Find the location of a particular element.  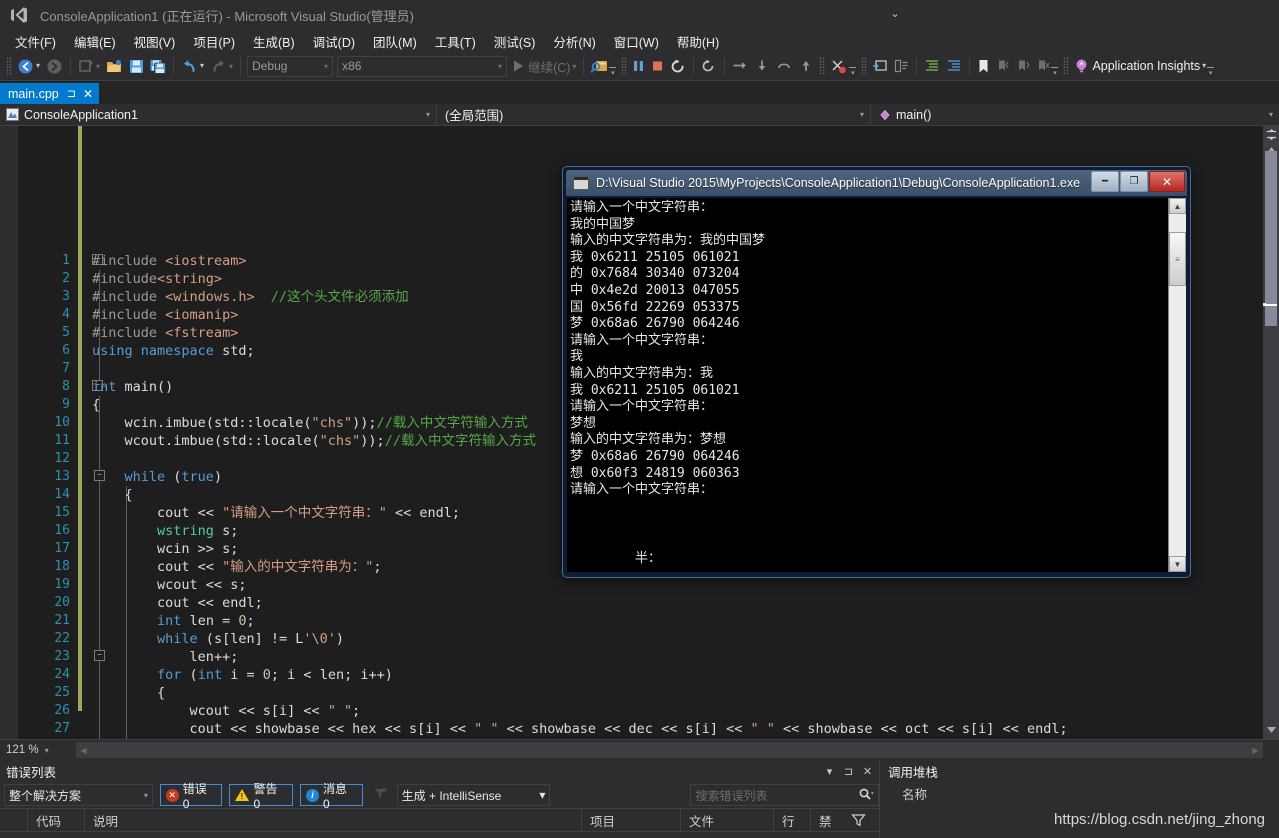

console-scrollbar: ▲ ≡ ▼ is located at coordinates (1177, 385).